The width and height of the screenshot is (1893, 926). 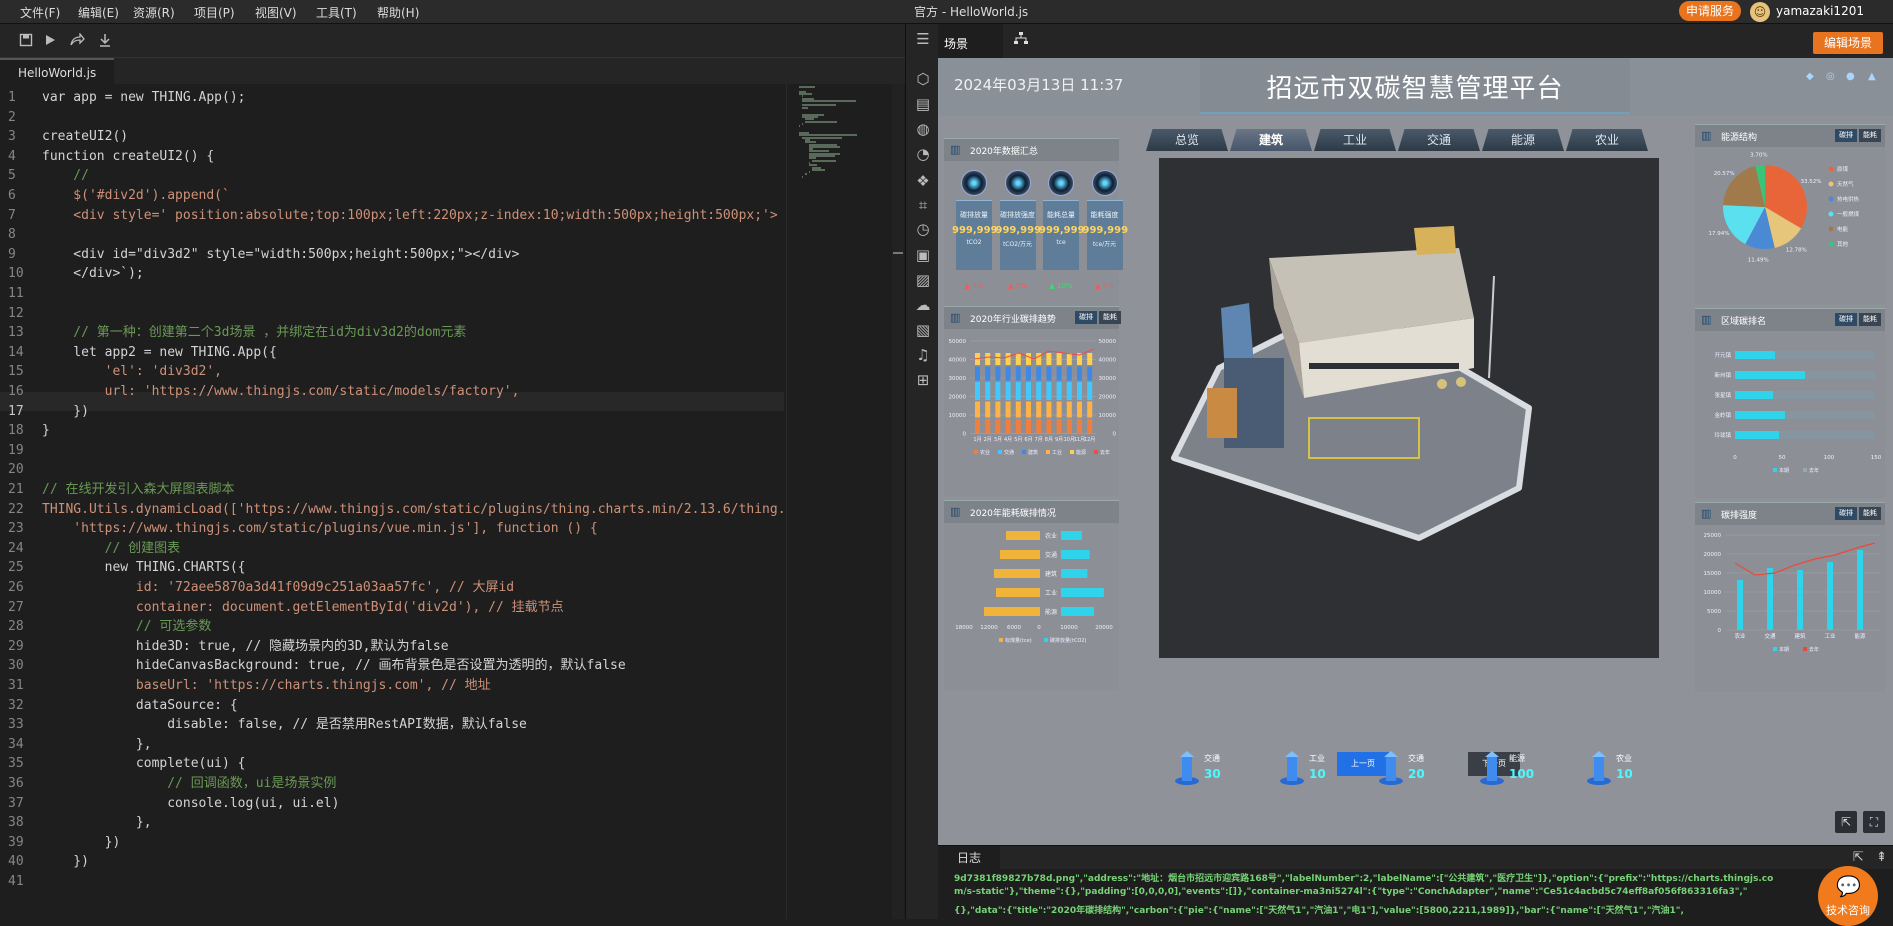 What do you see at coordinates (413, 548) in the screenshot?
I see `code-line: // 创建图表` at bounding box center [413, 548].